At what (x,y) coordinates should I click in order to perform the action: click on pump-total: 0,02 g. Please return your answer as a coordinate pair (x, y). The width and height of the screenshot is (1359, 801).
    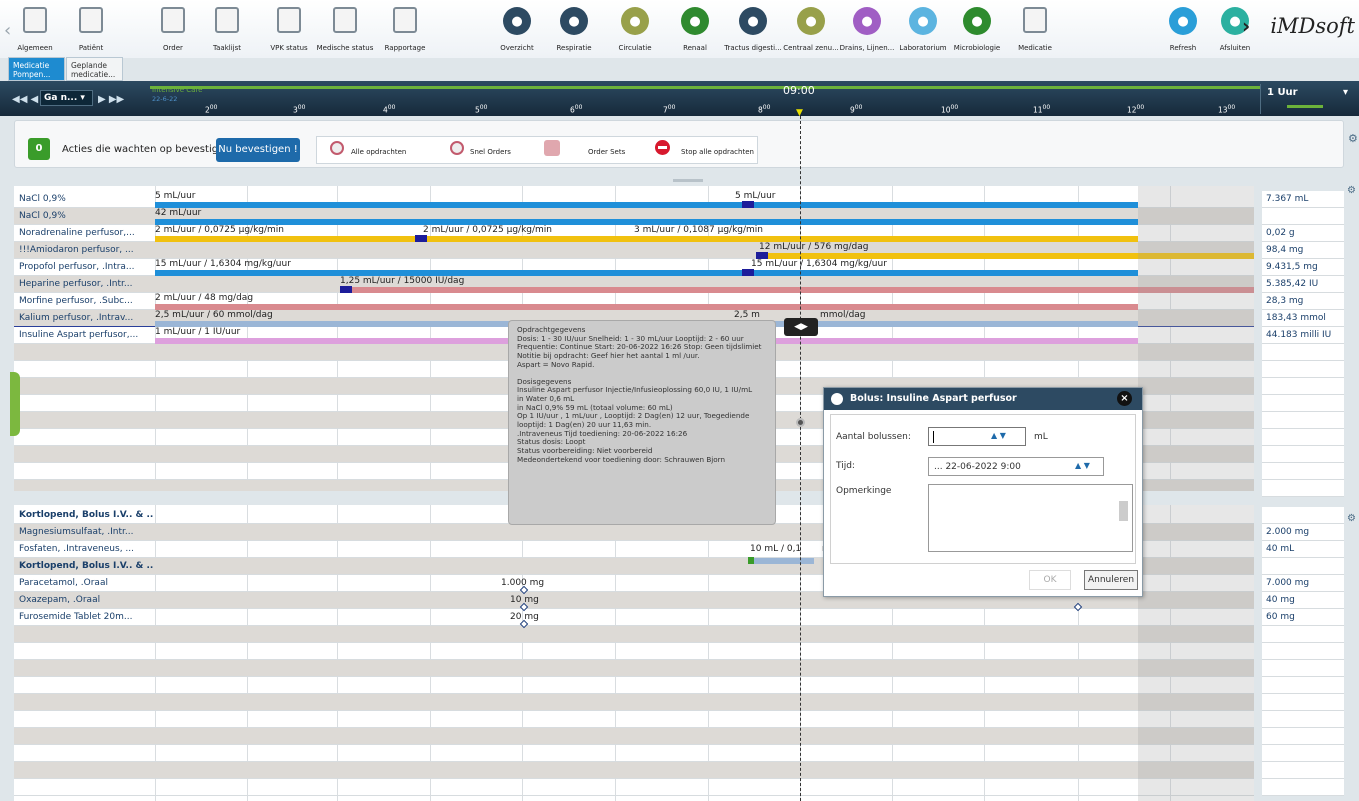
    Looking at the image, I should click on (1303, 233).